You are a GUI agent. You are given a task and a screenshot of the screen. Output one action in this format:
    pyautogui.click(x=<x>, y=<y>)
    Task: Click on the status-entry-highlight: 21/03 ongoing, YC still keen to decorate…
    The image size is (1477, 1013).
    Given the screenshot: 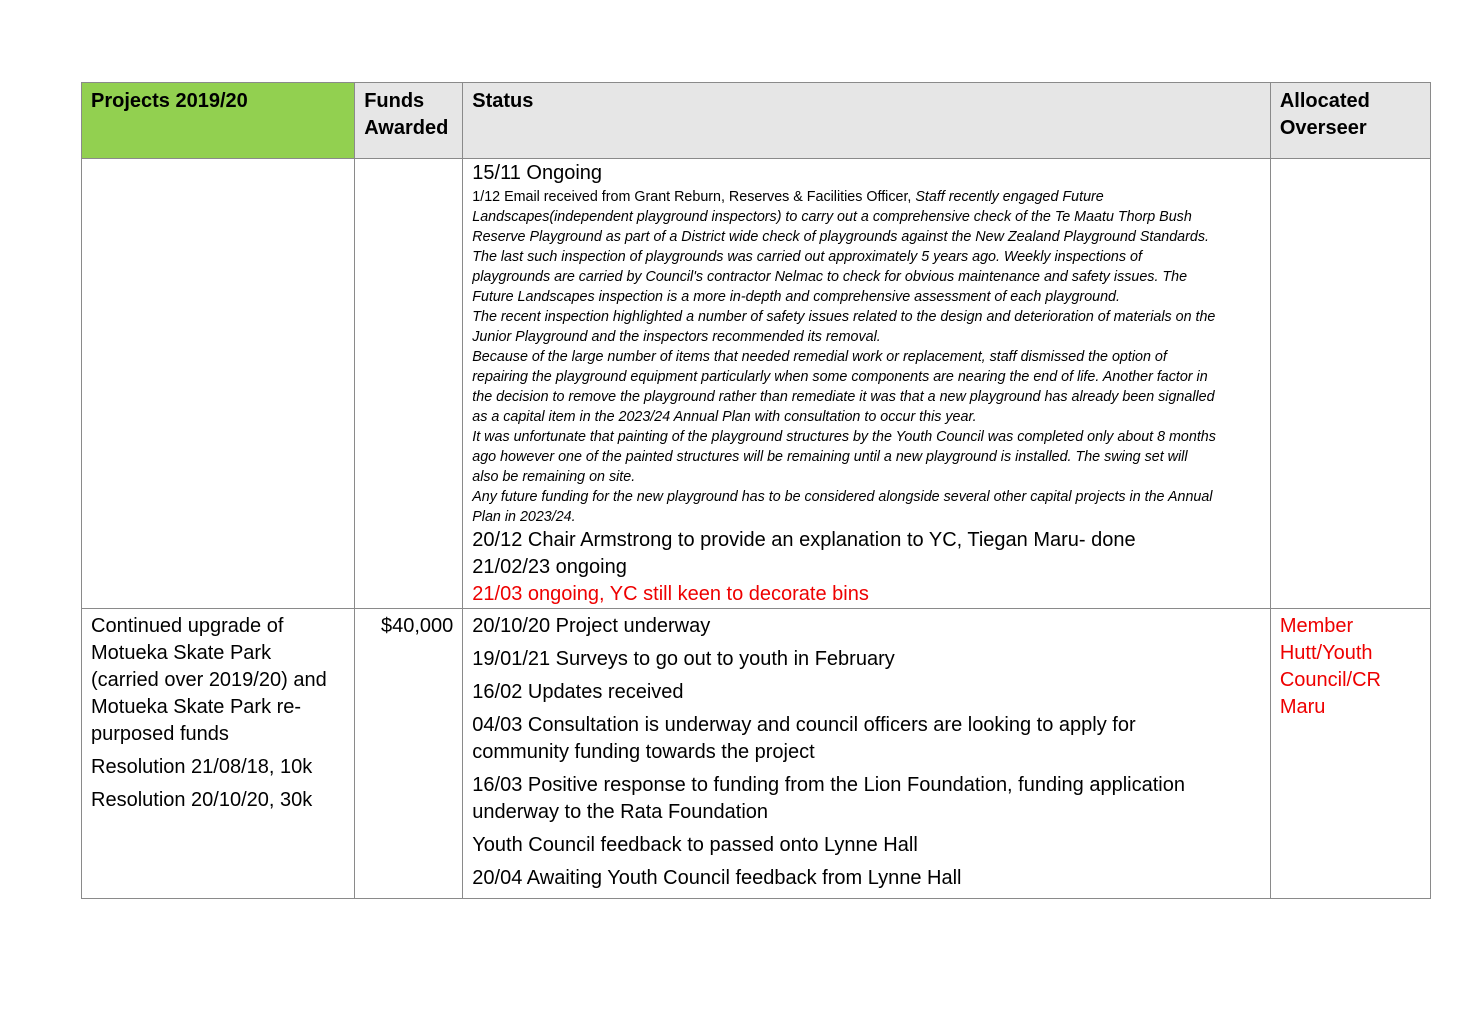 What is the action you would take?
    pyautogui.click(x=670, y=594)
    